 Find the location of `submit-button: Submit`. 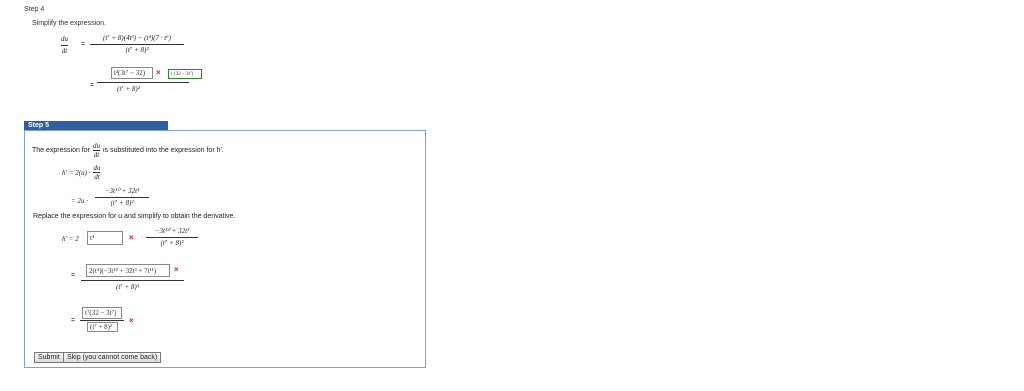

submit-button: Submit is located at coordinates (49, 357).